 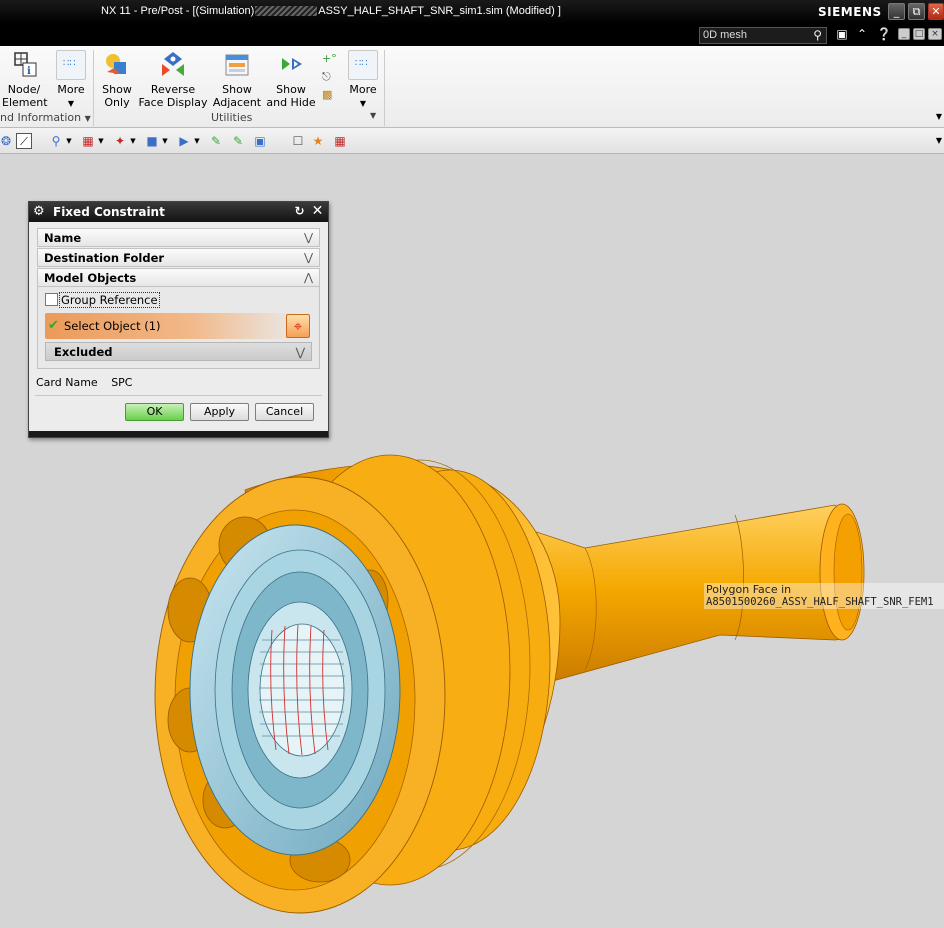 I want to click on redacted-text, so click(x=286, y=11).